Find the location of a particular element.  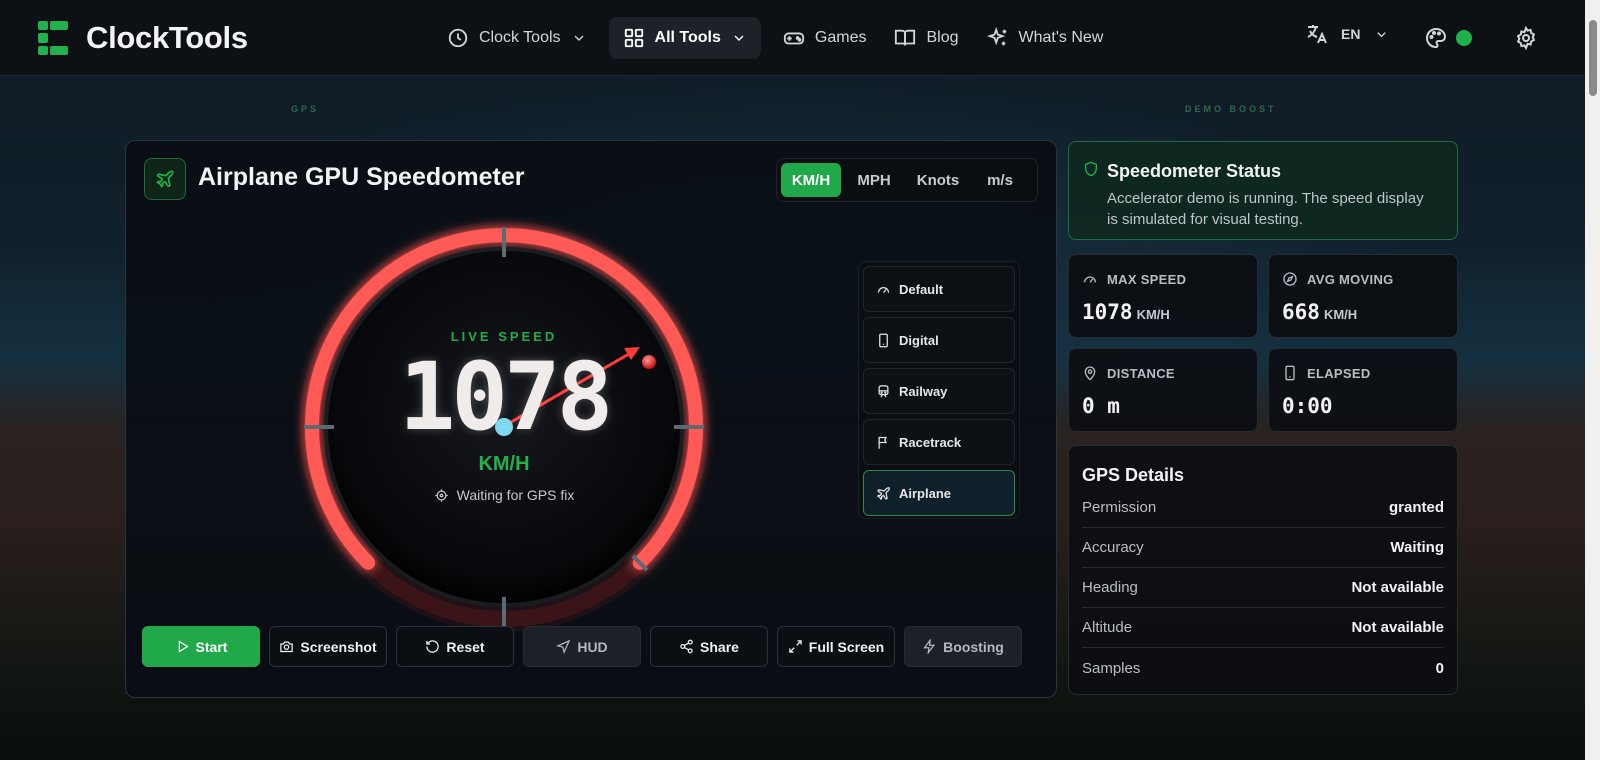

stat-label: AVG MOVING is located at coordinates (1350, 279).